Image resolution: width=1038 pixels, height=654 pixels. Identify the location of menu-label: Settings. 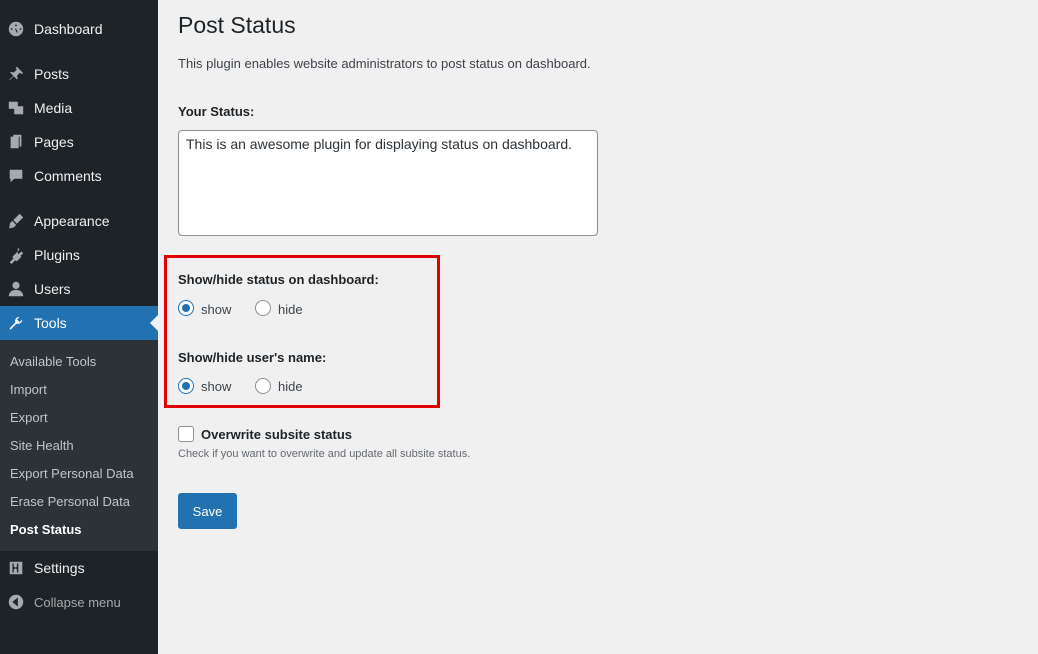
(59, 568).